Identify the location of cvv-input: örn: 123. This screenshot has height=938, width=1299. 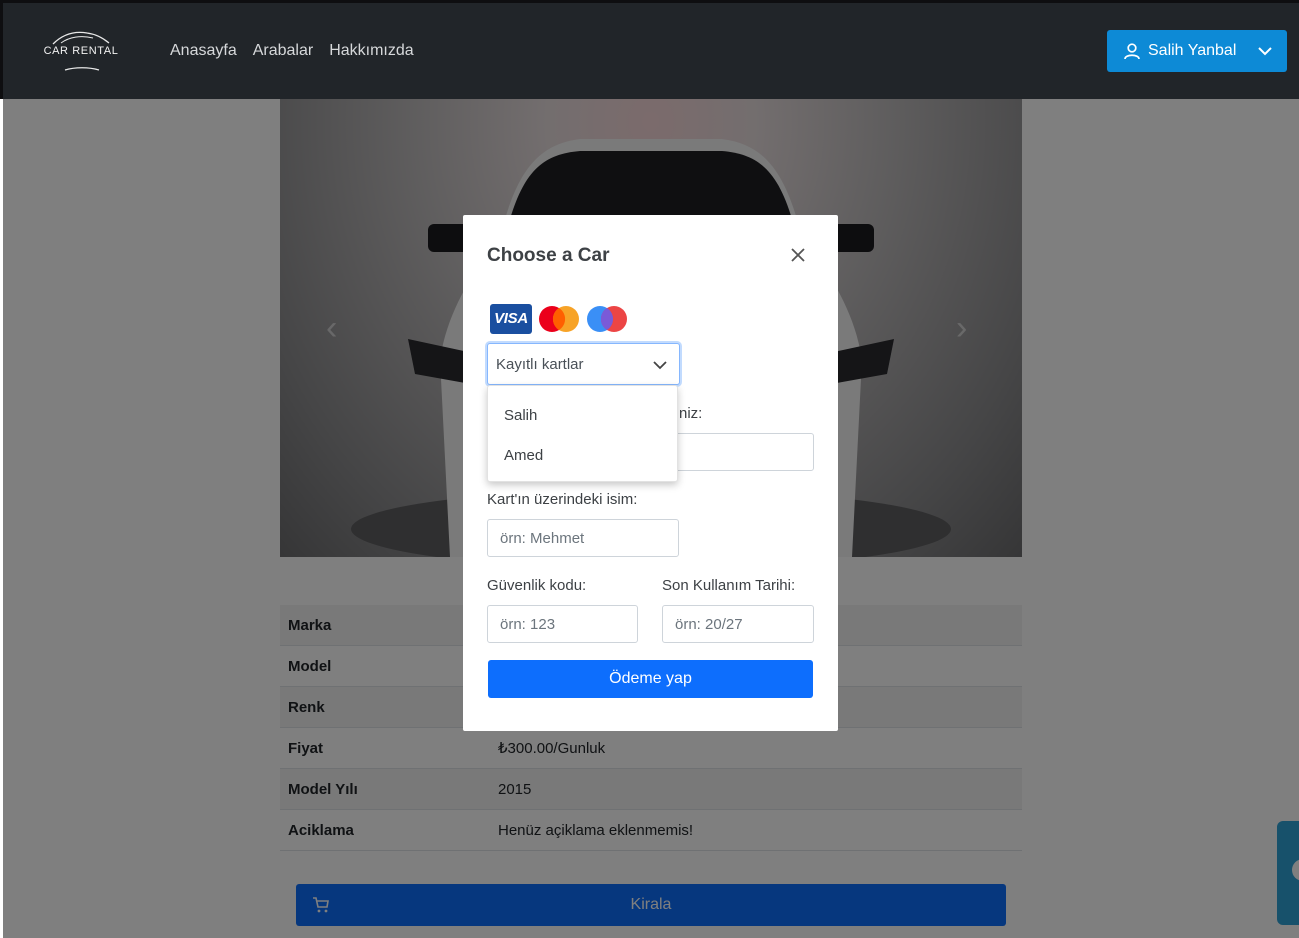
(562, 624).